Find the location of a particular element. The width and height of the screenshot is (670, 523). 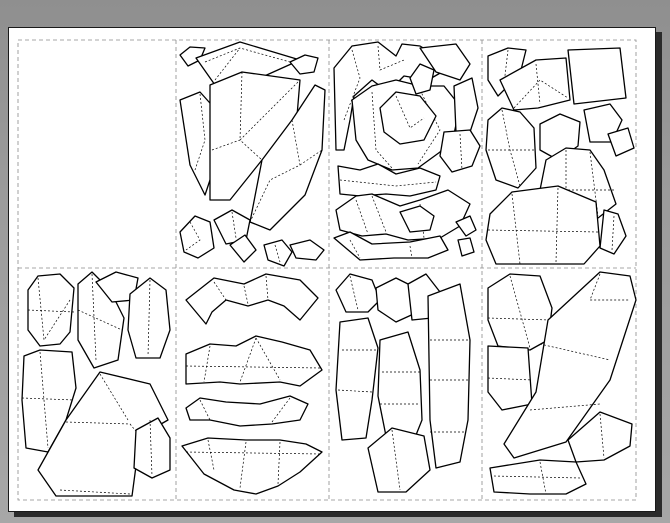

panel-r1c3-parts is located at coordinates (407, 151).